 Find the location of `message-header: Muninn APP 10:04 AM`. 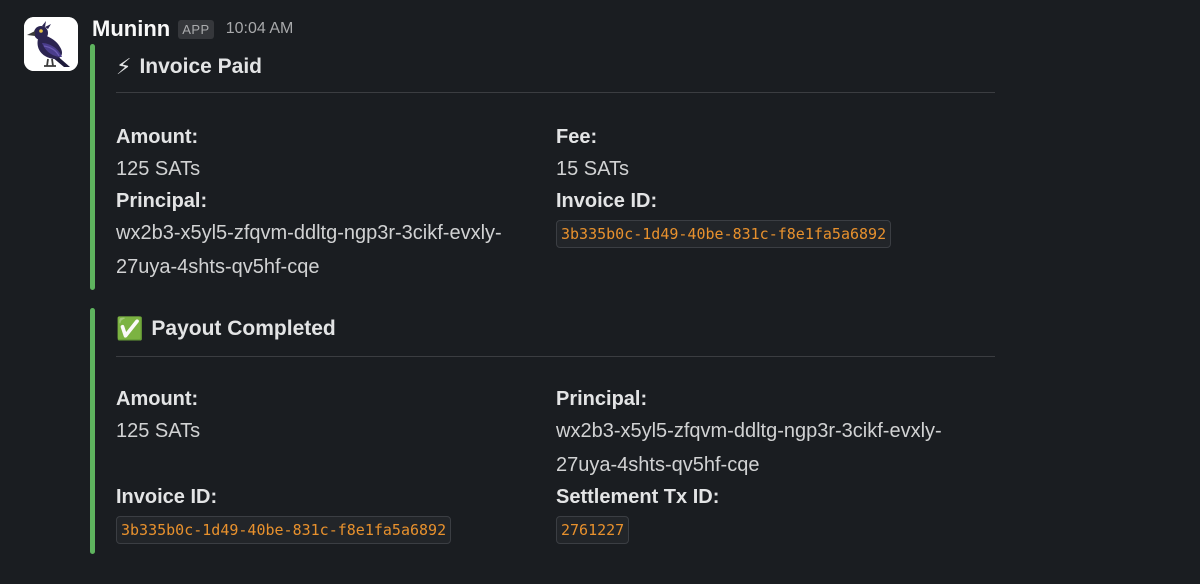

message-header: Muninn APP 10:04 AM is located at coordinates (192, 29).